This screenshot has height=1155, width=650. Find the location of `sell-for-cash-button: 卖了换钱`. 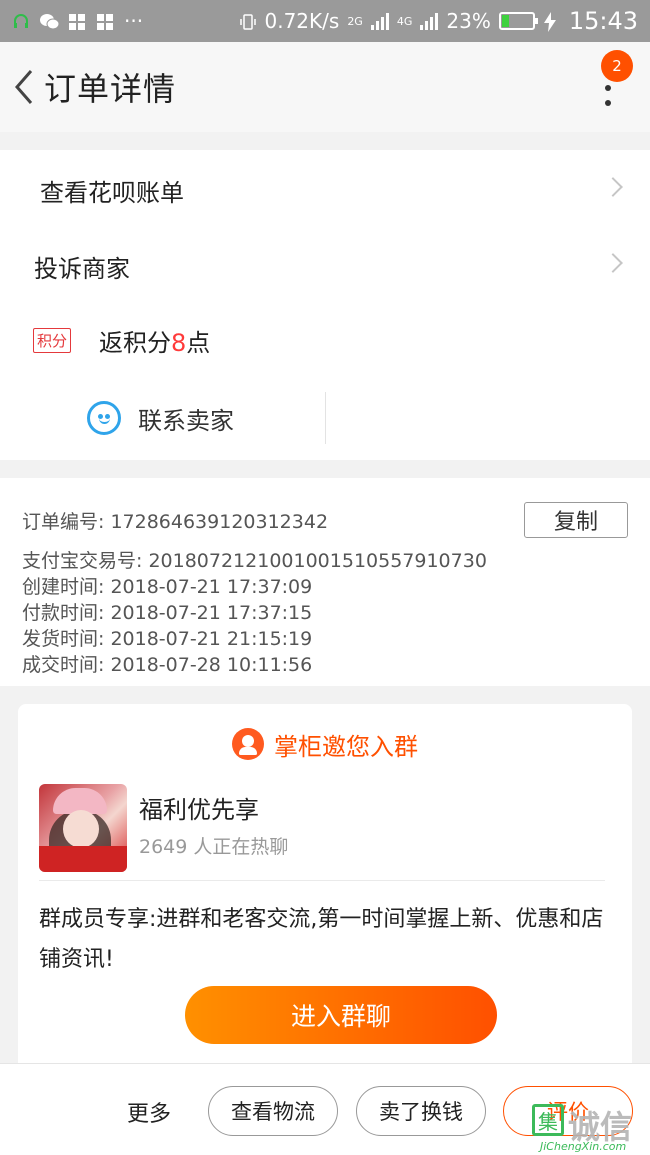

sell-for-cash-button: 卖了换钱 is located at coordinates (421, 1111).